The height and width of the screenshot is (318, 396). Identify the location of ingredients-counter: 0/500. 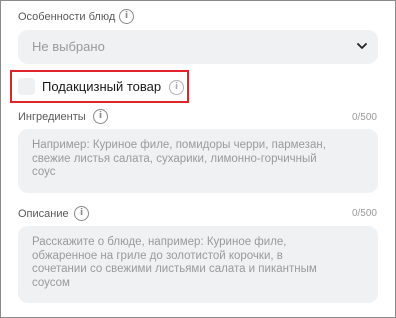
(364, 117).